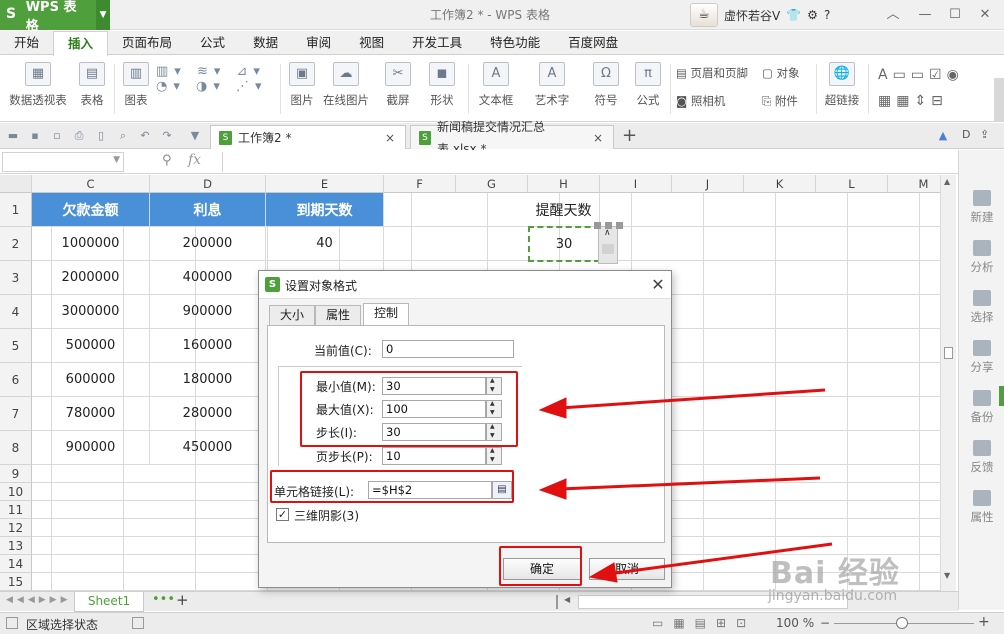 This screenshot has height=634, width=1004. What do you see at coordinates (833, 596) in the screenshot?
I see `baidu-watermark-url: jingyan.baidu.com` at bounding box center [833, 596].